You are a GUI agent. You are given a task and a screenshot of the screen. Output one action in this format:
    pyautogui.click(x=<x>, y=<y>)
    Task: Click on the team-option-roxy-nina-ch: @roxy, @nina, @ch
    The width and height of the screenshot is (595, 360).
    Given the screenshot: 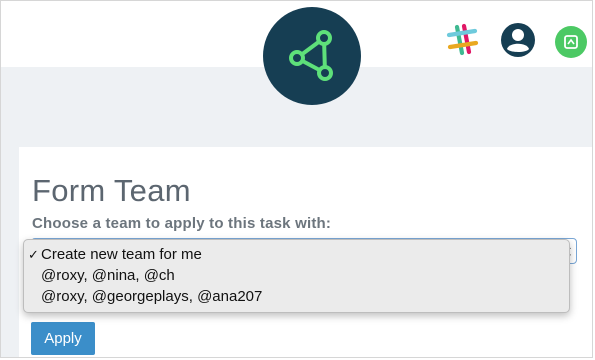 What is the action you would take?
    pyautogui.click(x=296, y=275)
    